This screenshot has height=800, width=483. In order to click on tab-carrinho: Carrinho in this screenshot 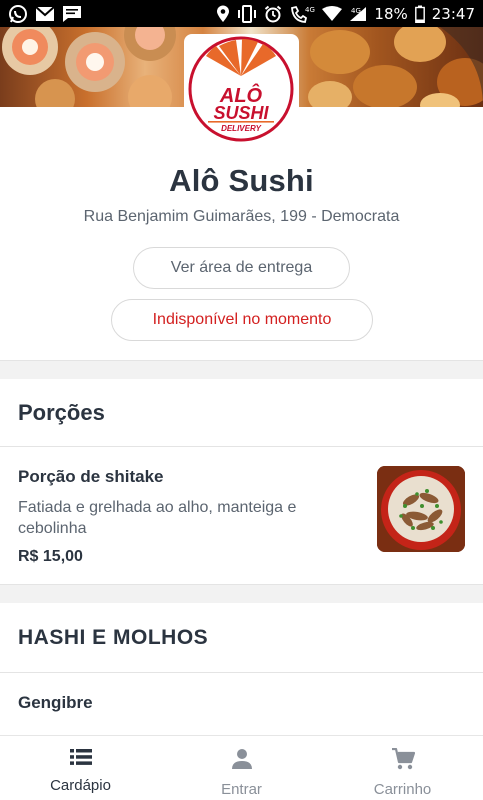, I will do `click(402, 768)`.